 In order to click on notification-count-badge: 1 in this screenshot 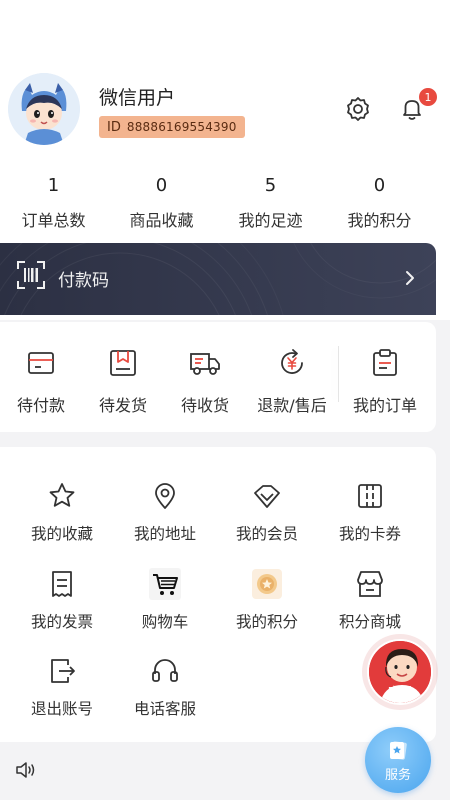, I will do `click(428, 97)`.